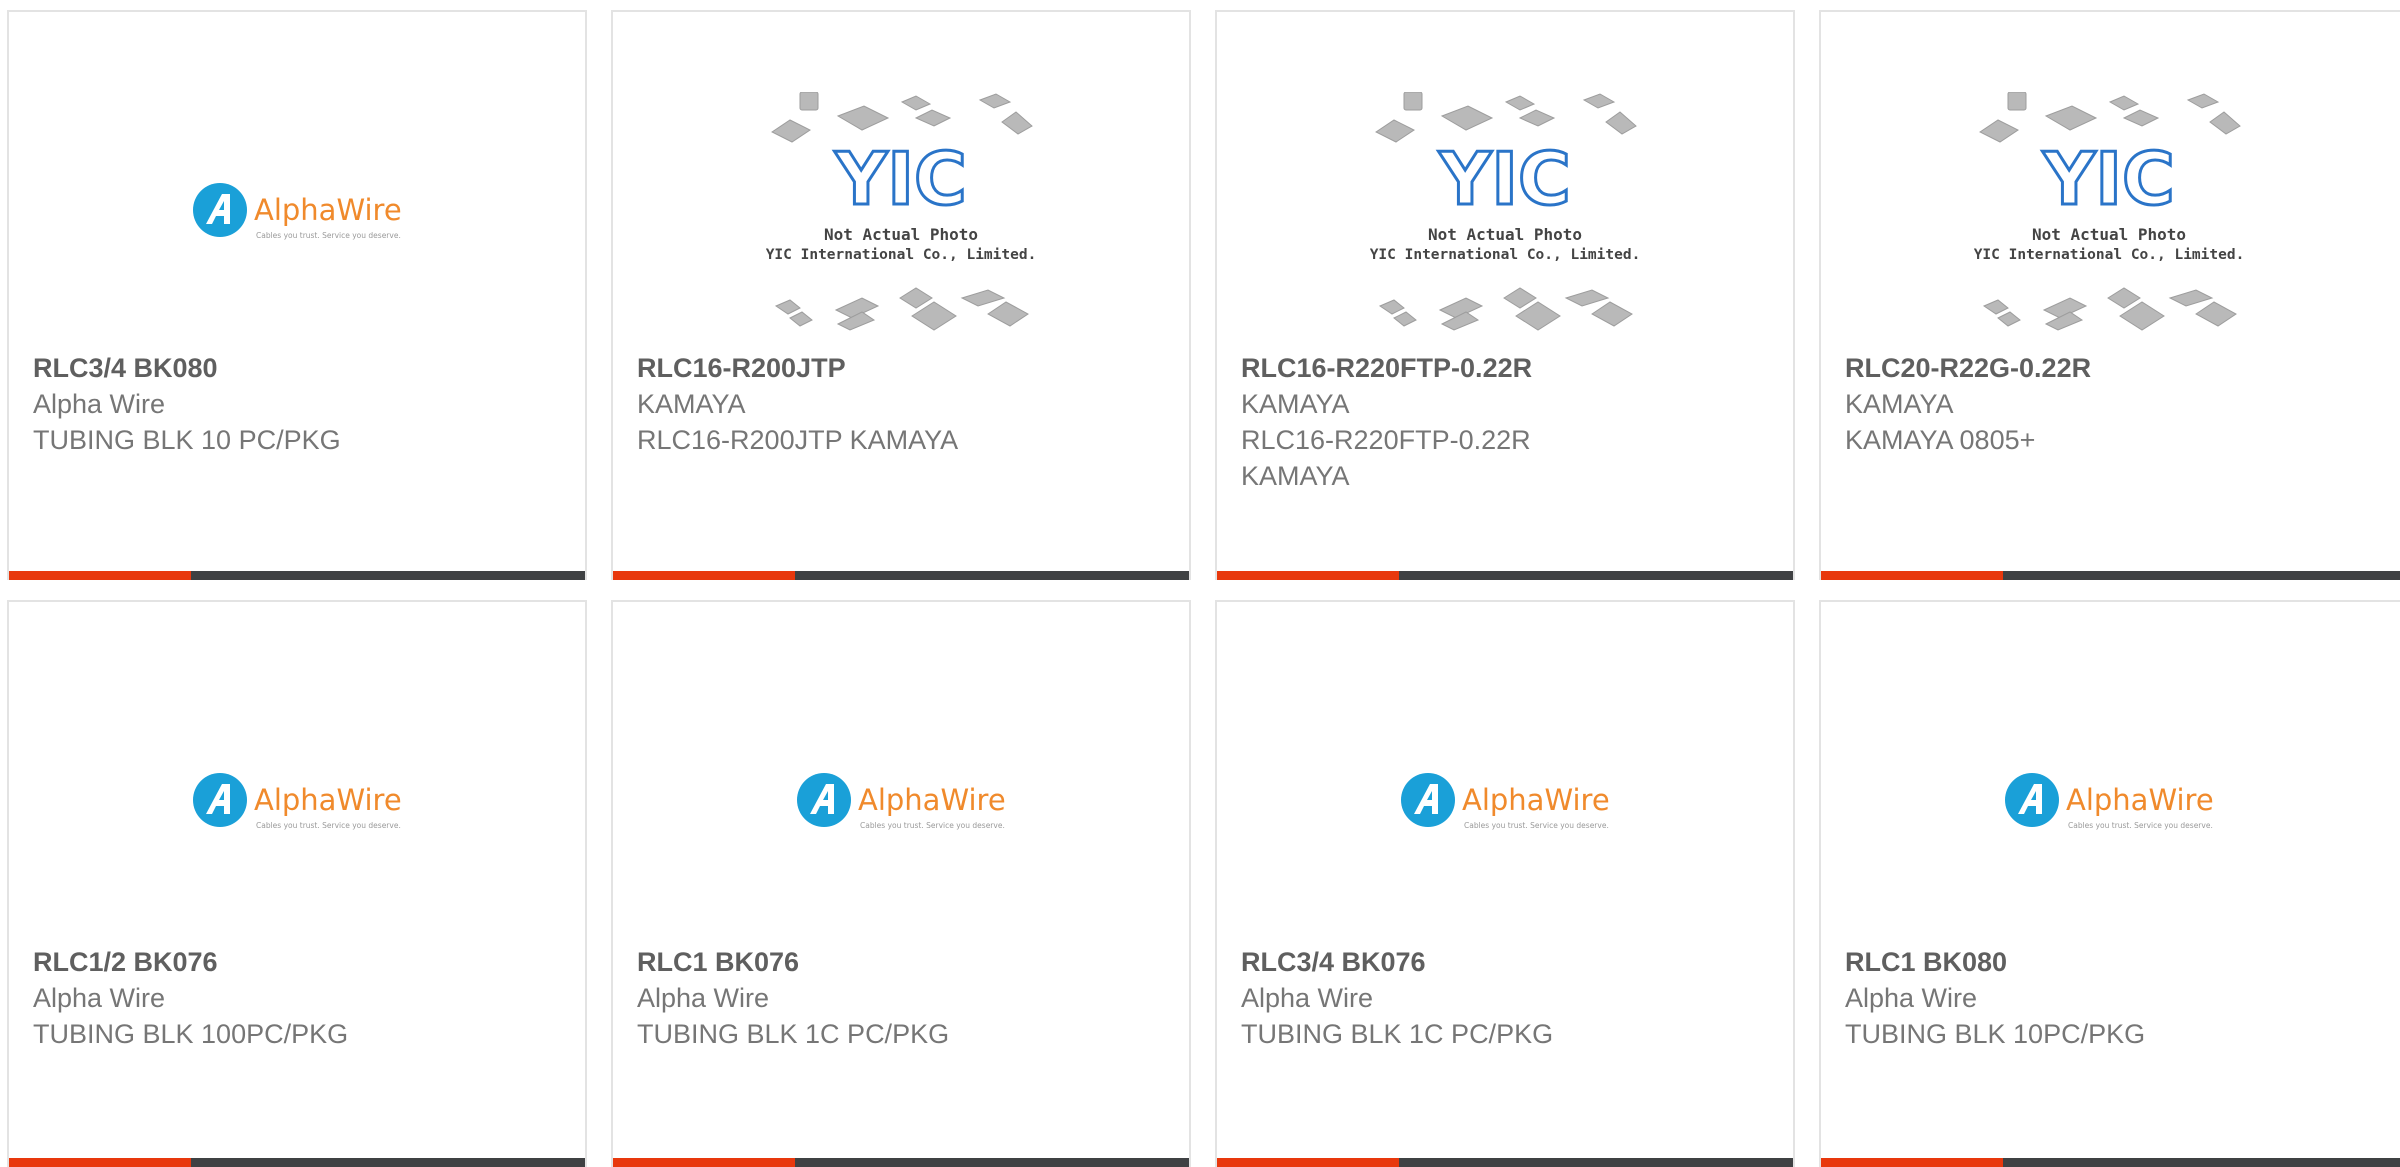  I want to click on part-number-link: RLC1 BK076, so click(903, 962).